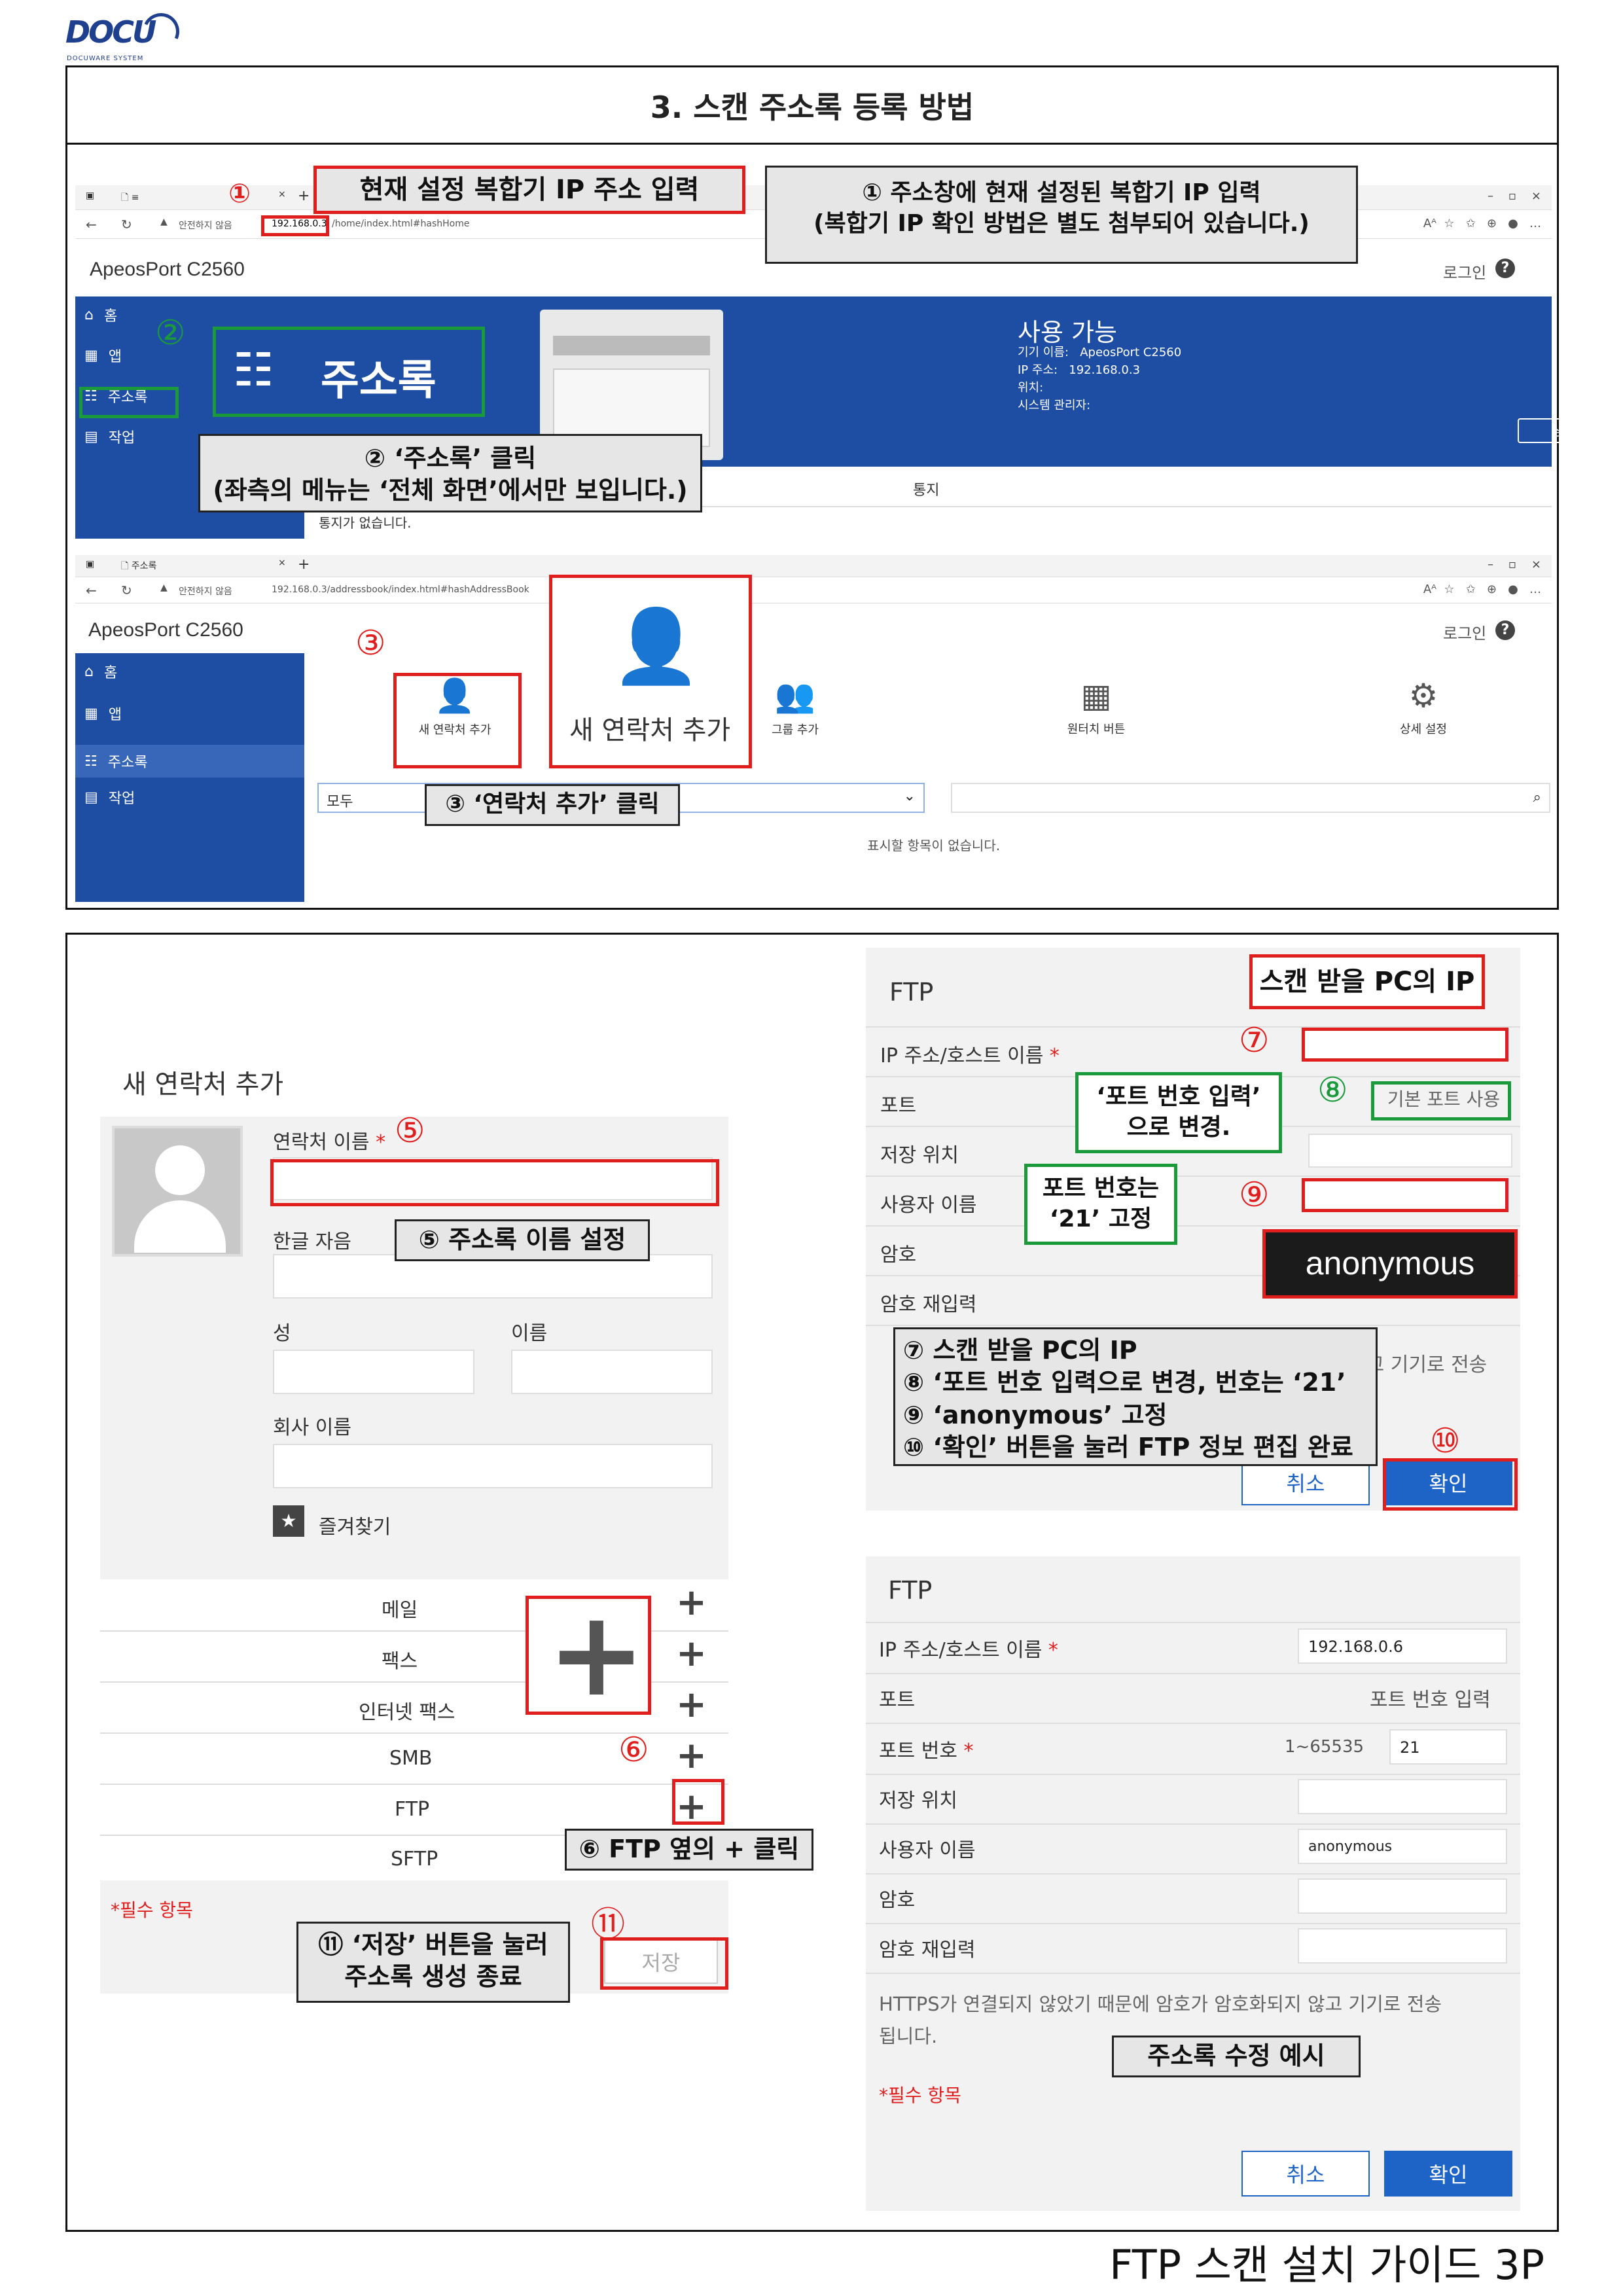 This screenshot has height=2296, width=1623. What do you see at coordinates (928, 1205) in the screenshot?
I see `ftp-user-label: 사용자 이름` at bounding box center [928, 1205].